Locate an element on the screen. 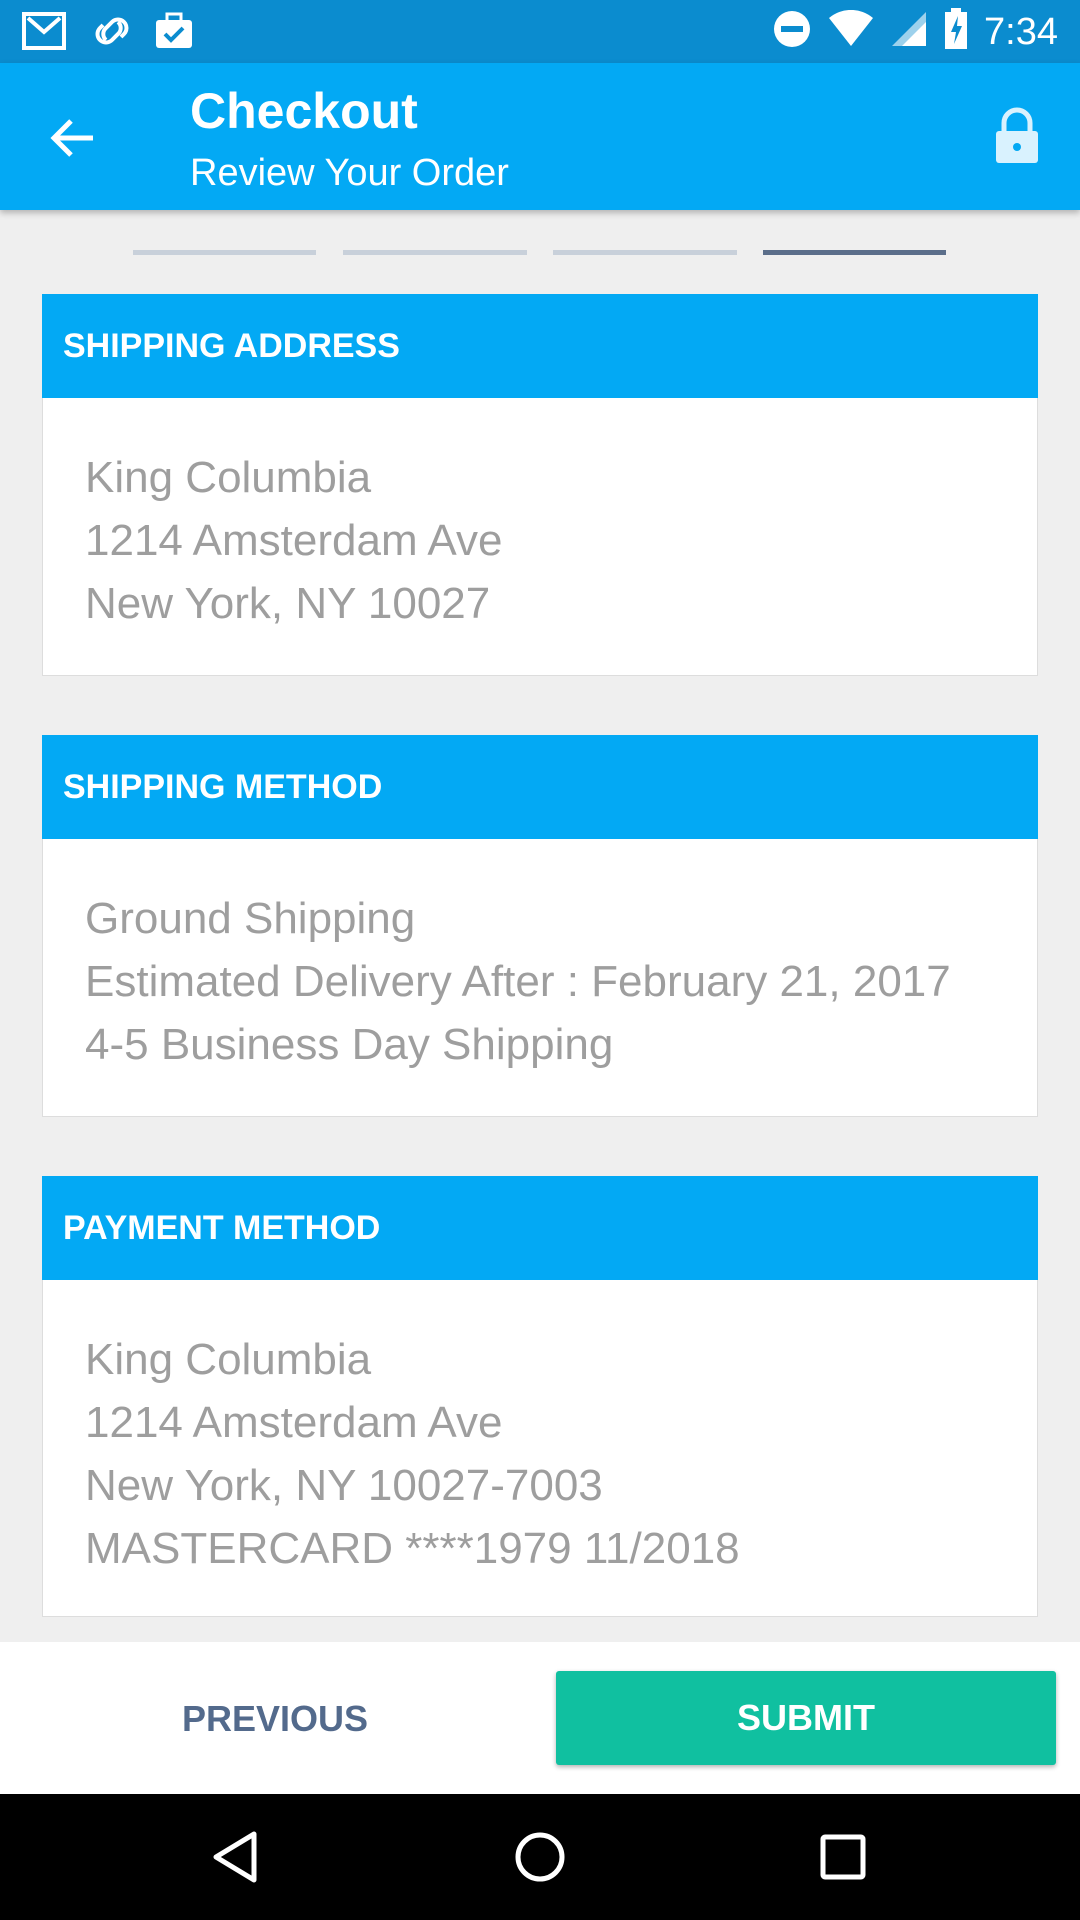 The height and width of the screenshot is (1920, 1080). action-bar: PREVIOUS SUBMIT is located at coordinates (540, 1718).